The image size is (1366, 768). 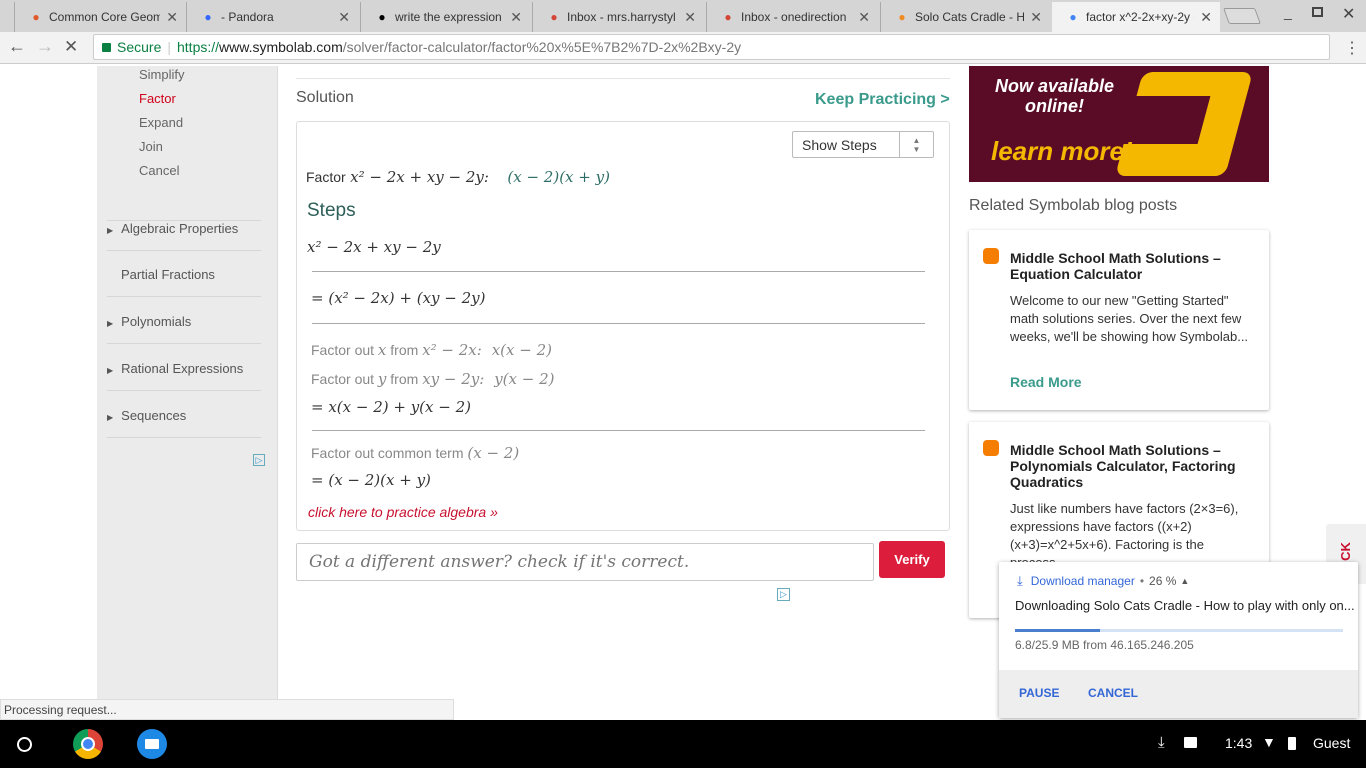 What do you see at coordinates (554, 17) in the screenshot?
I see `gmail-icon: ●` at bounding box center [554, 17].